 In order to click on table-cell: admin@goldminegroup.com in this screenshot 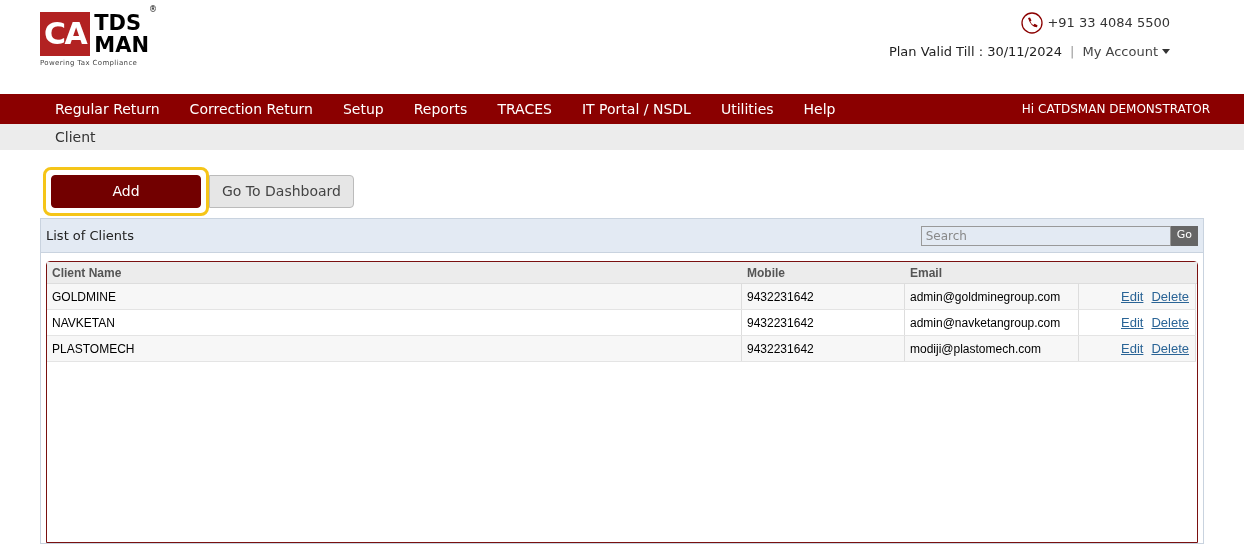, I will do `click(992, 296)`.